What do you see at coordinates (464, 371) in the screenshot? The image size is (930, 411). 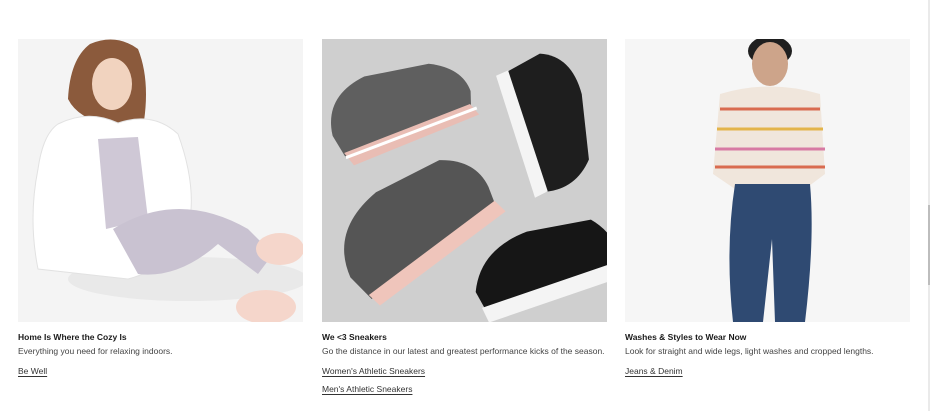 I see `womens-athletic-sneakers-link: Women's Athletic Sneakers` at bounding box center [464, 371].